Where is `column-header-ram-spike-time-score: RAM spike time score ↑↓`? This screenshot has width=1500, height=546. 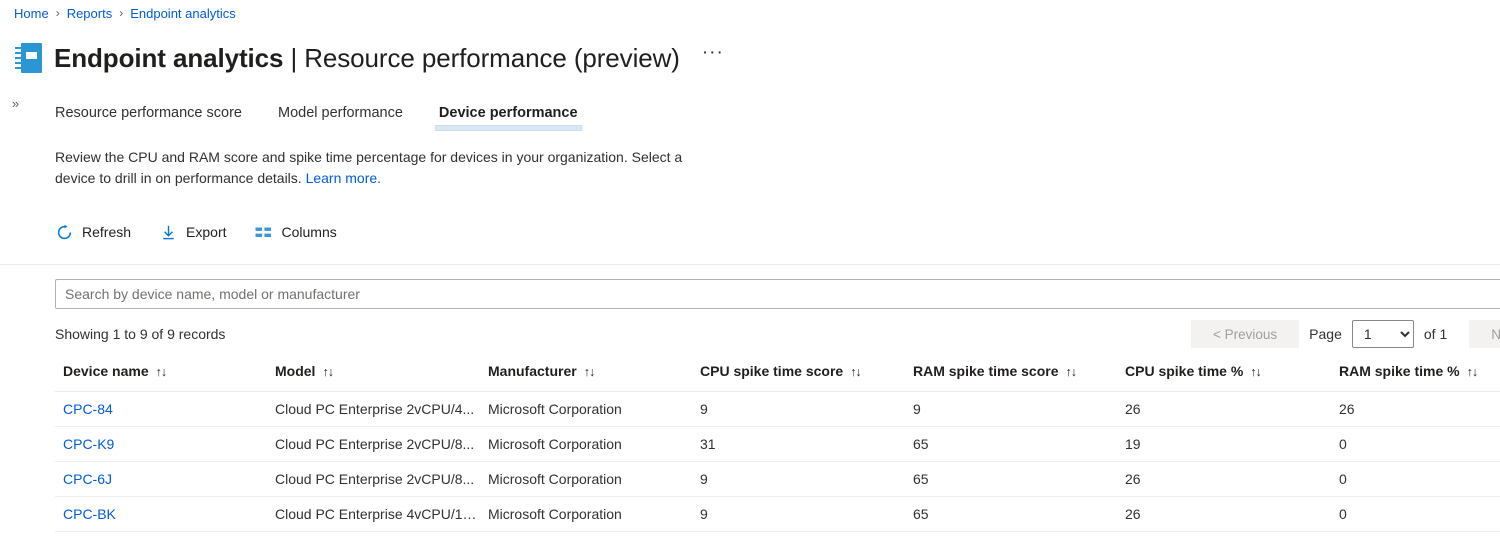 column-header-ram-spike-time-score: RAM spike time score ↑↓ is located at coordinates (1011, 373).